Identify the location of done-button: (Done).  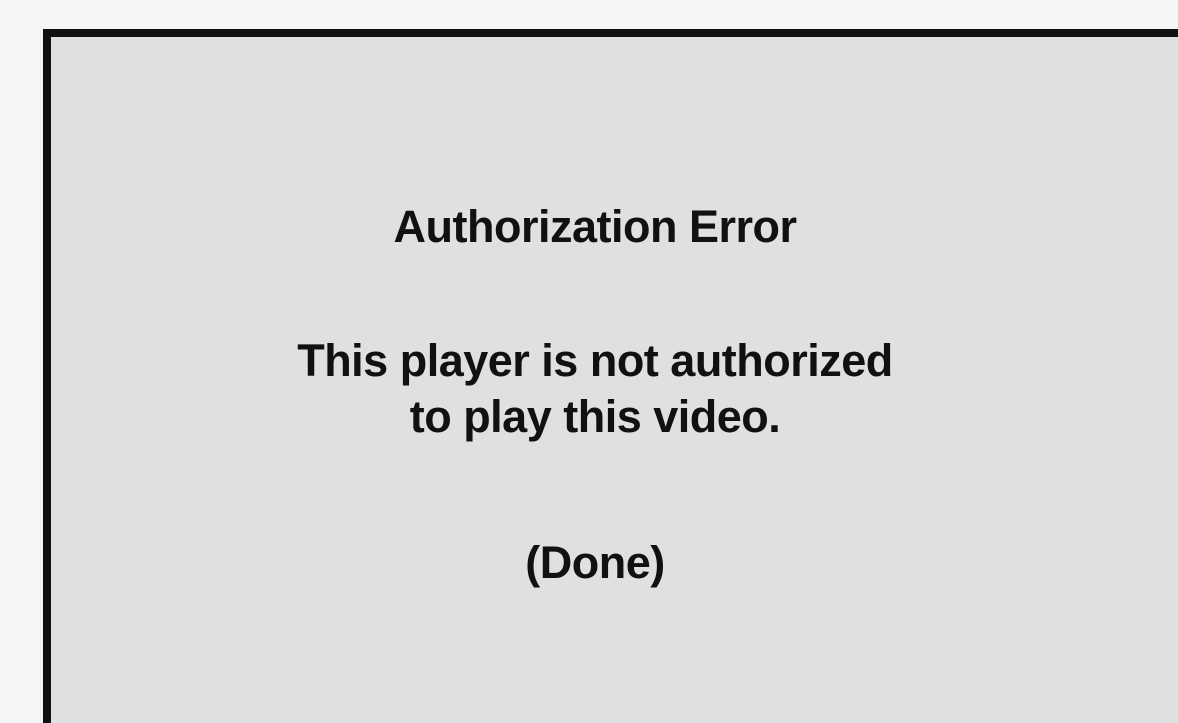
(595, 563).